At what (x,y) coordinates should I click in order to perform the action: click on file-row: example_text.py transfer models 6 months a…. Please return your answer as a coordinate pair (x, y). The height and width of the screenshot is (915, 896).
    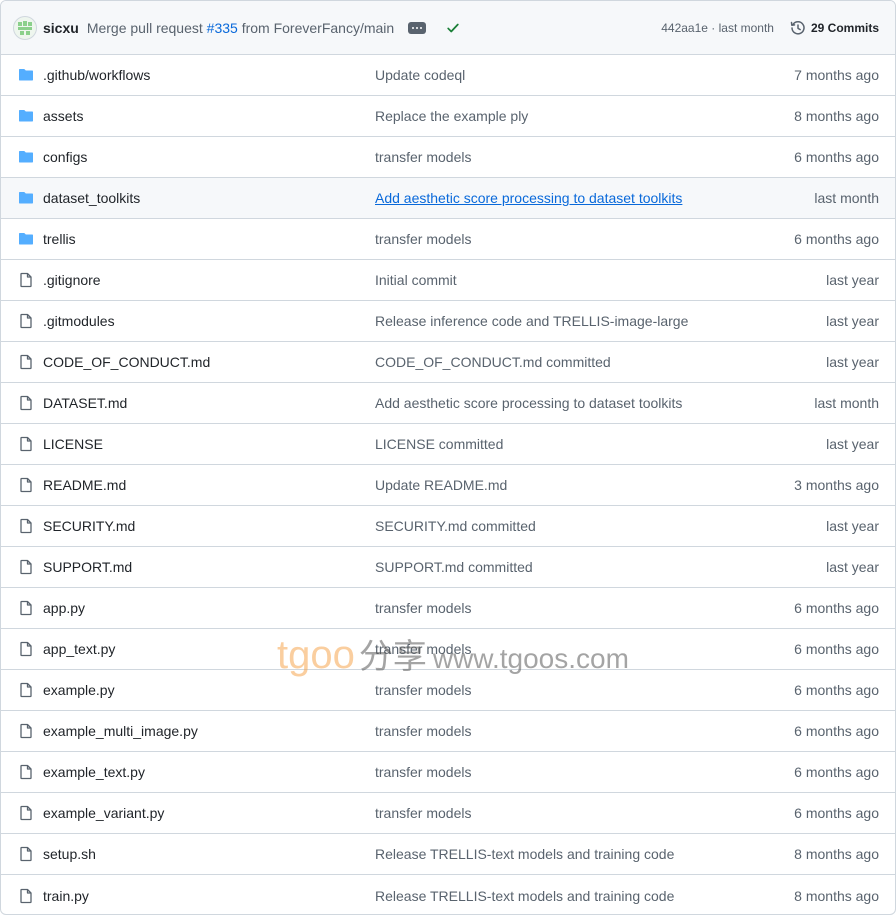
    Looking at the image, I should click on (448, 772).